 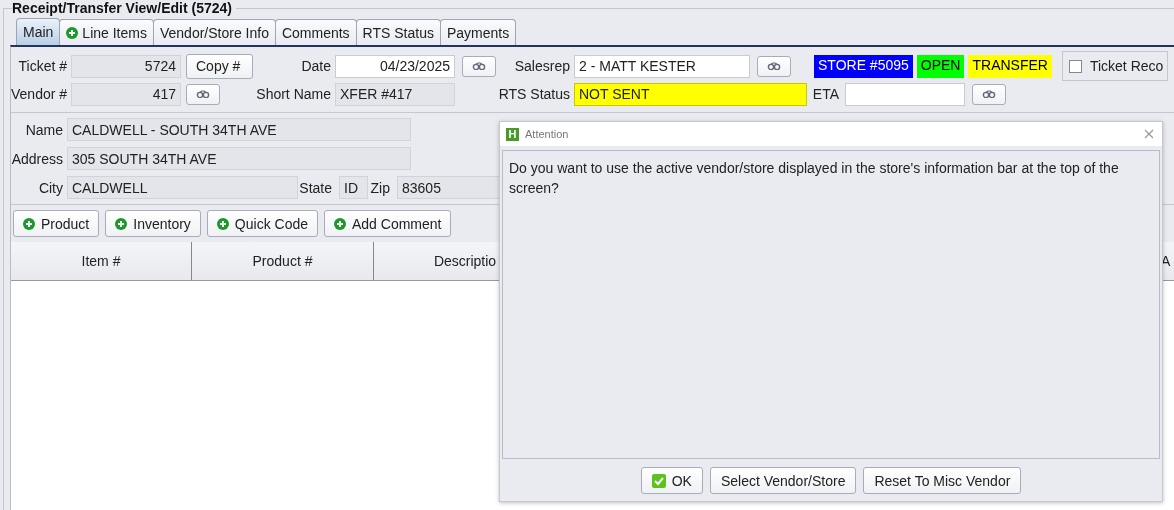 I want to click on field-label: Address, so click(x=37, y=158).